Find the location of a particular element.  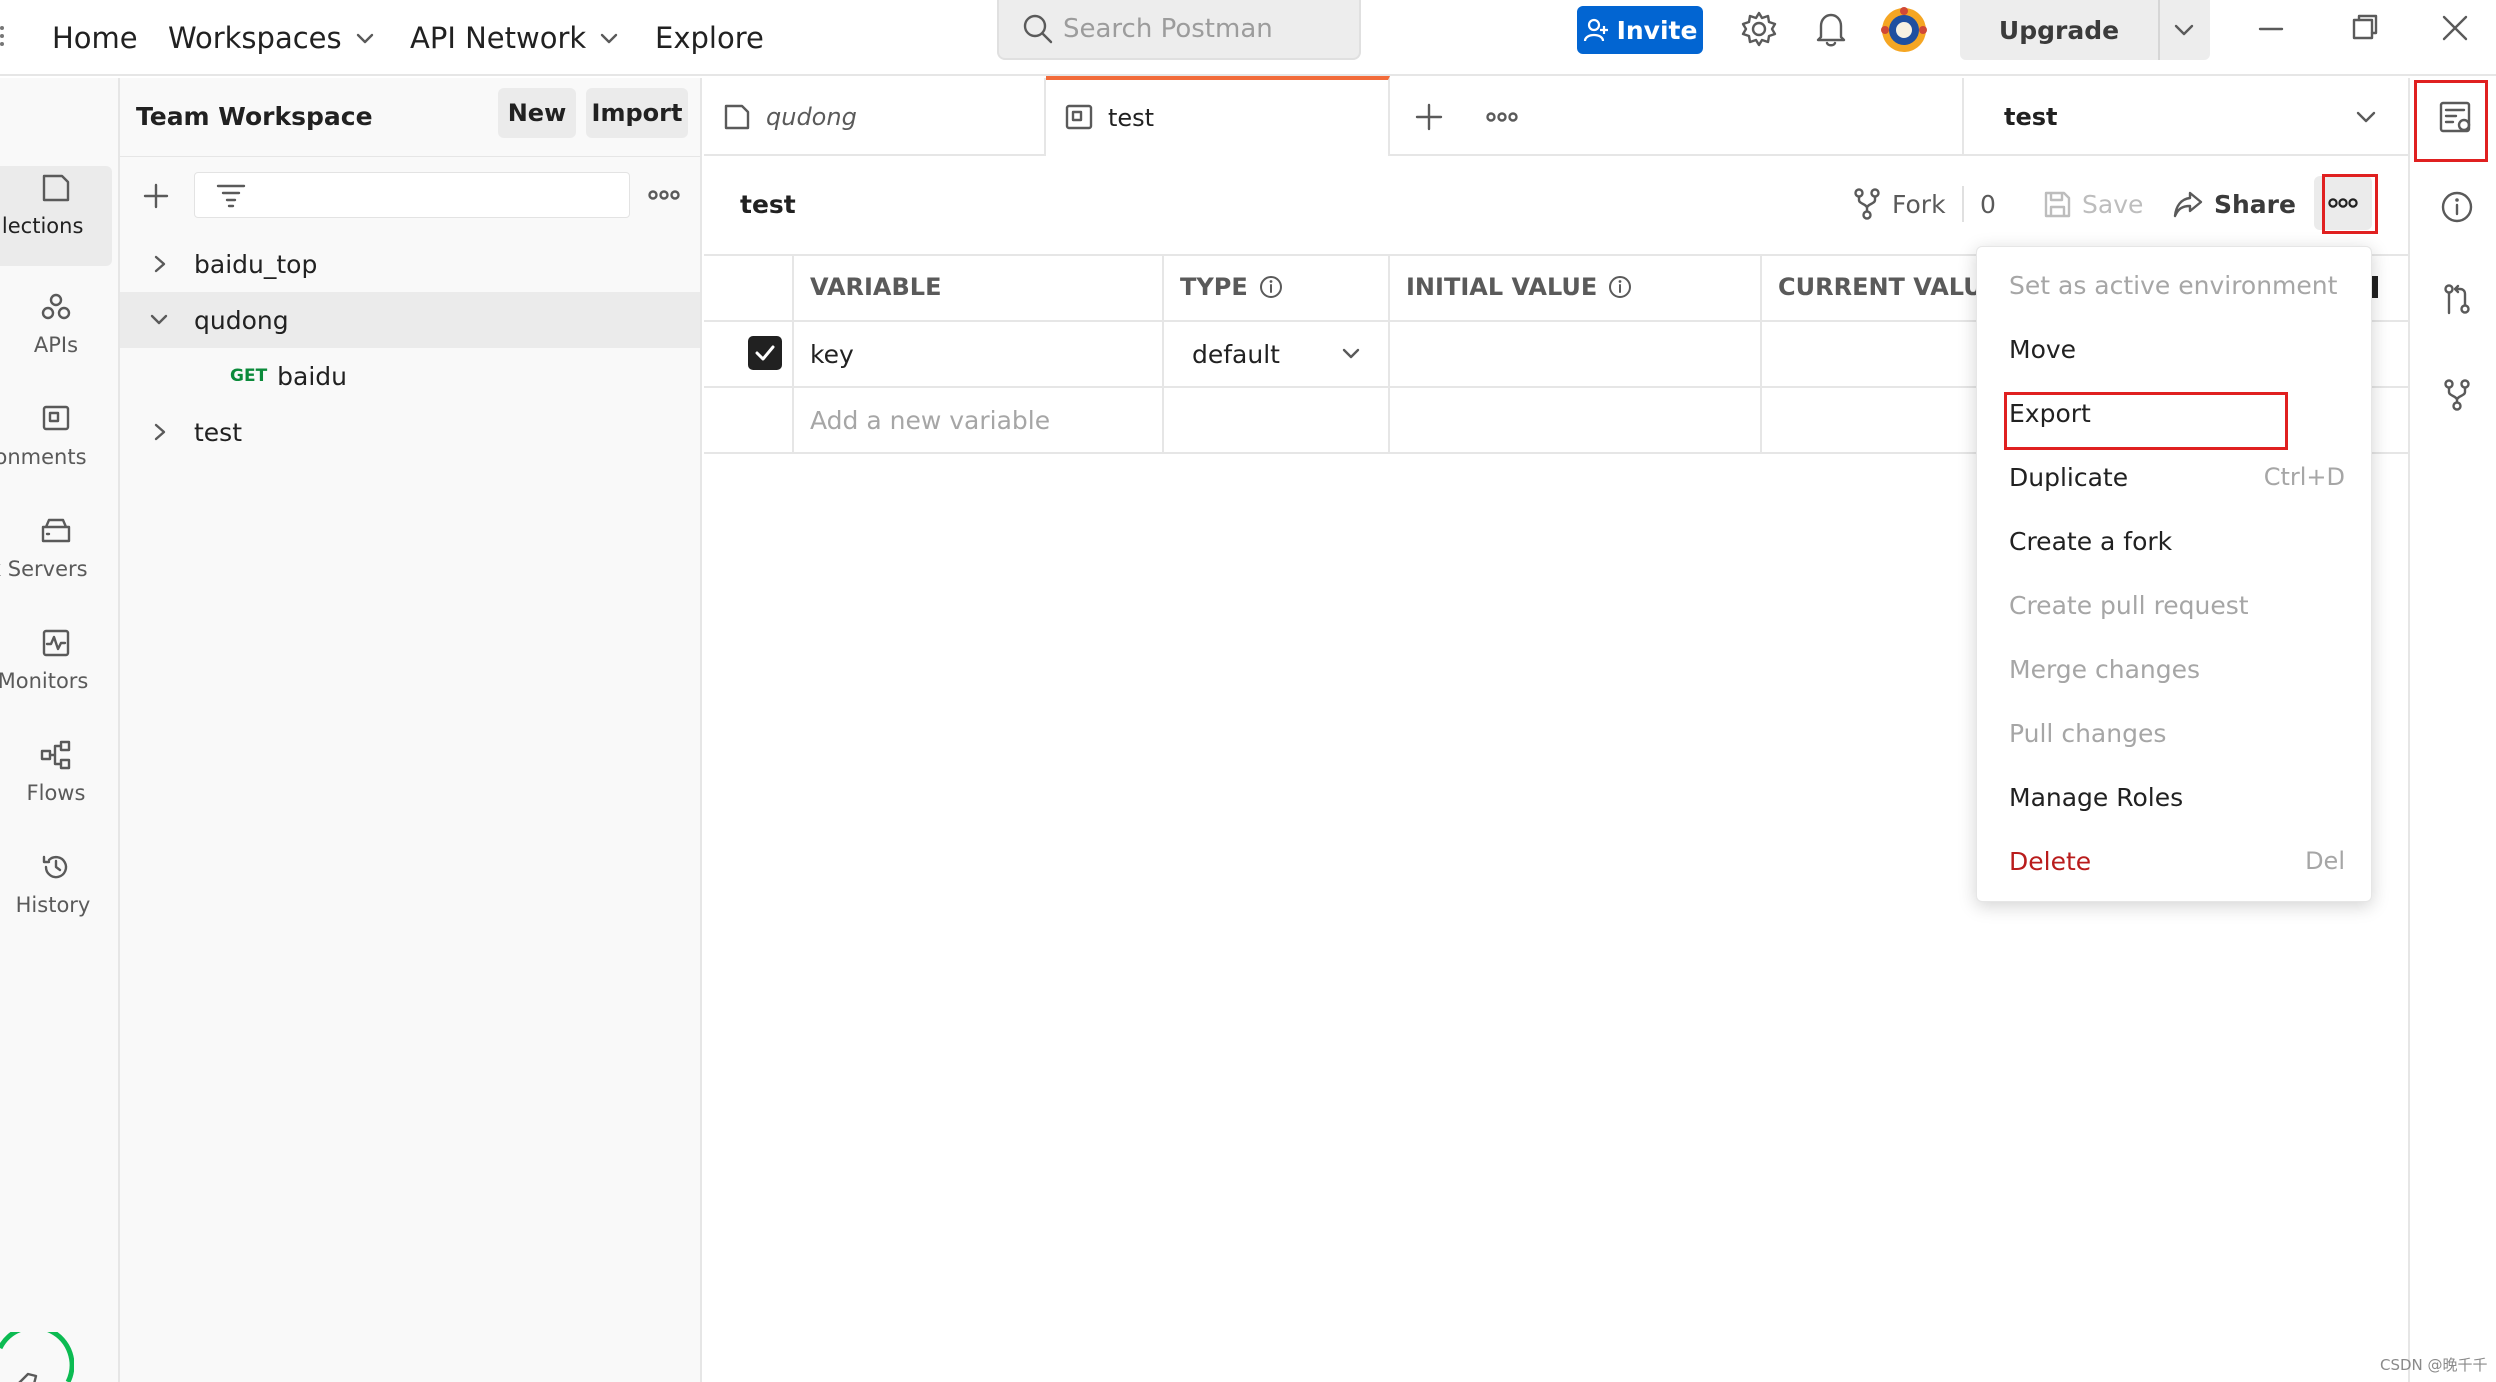

collections-icon is located at coordinates (56, 188).